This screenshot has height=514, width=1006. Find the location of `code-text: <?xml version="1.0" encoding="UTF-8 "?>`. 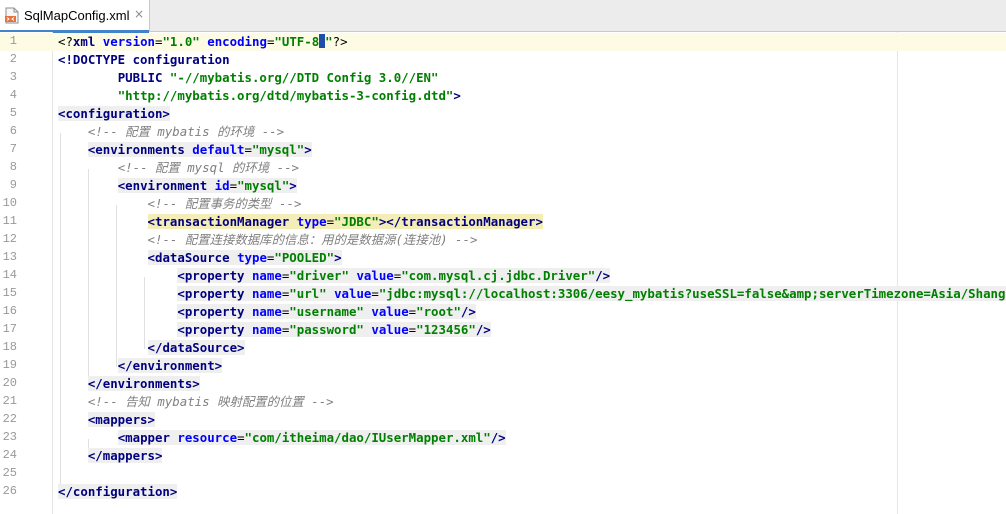

code-text: <?xml version="1.0" encoding="UTF-8 "?> is located at coordinates (203, 42).